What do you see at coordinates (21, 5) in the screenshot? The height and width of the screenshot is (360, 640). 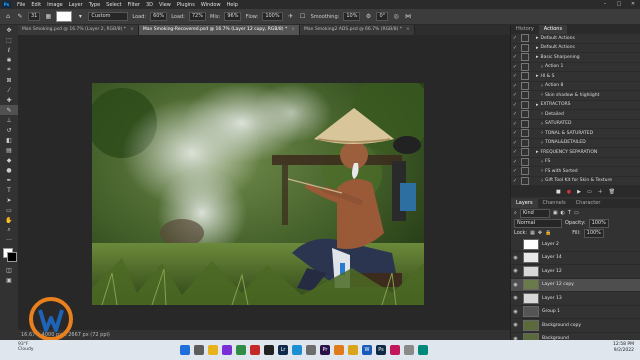 I see `menu-item-file: File` at bounding box center [21, 5].